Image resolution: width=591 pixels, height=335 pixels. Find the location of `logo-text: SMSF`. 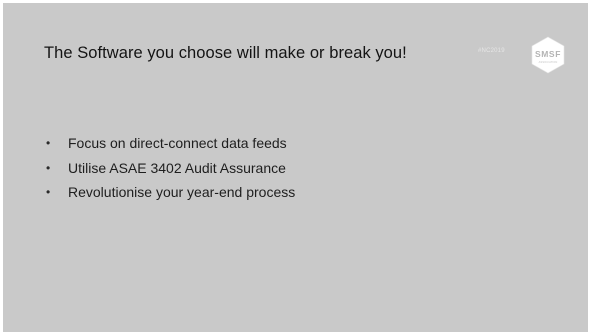

logo-text: SMSF is located at coordinates (548, 54).